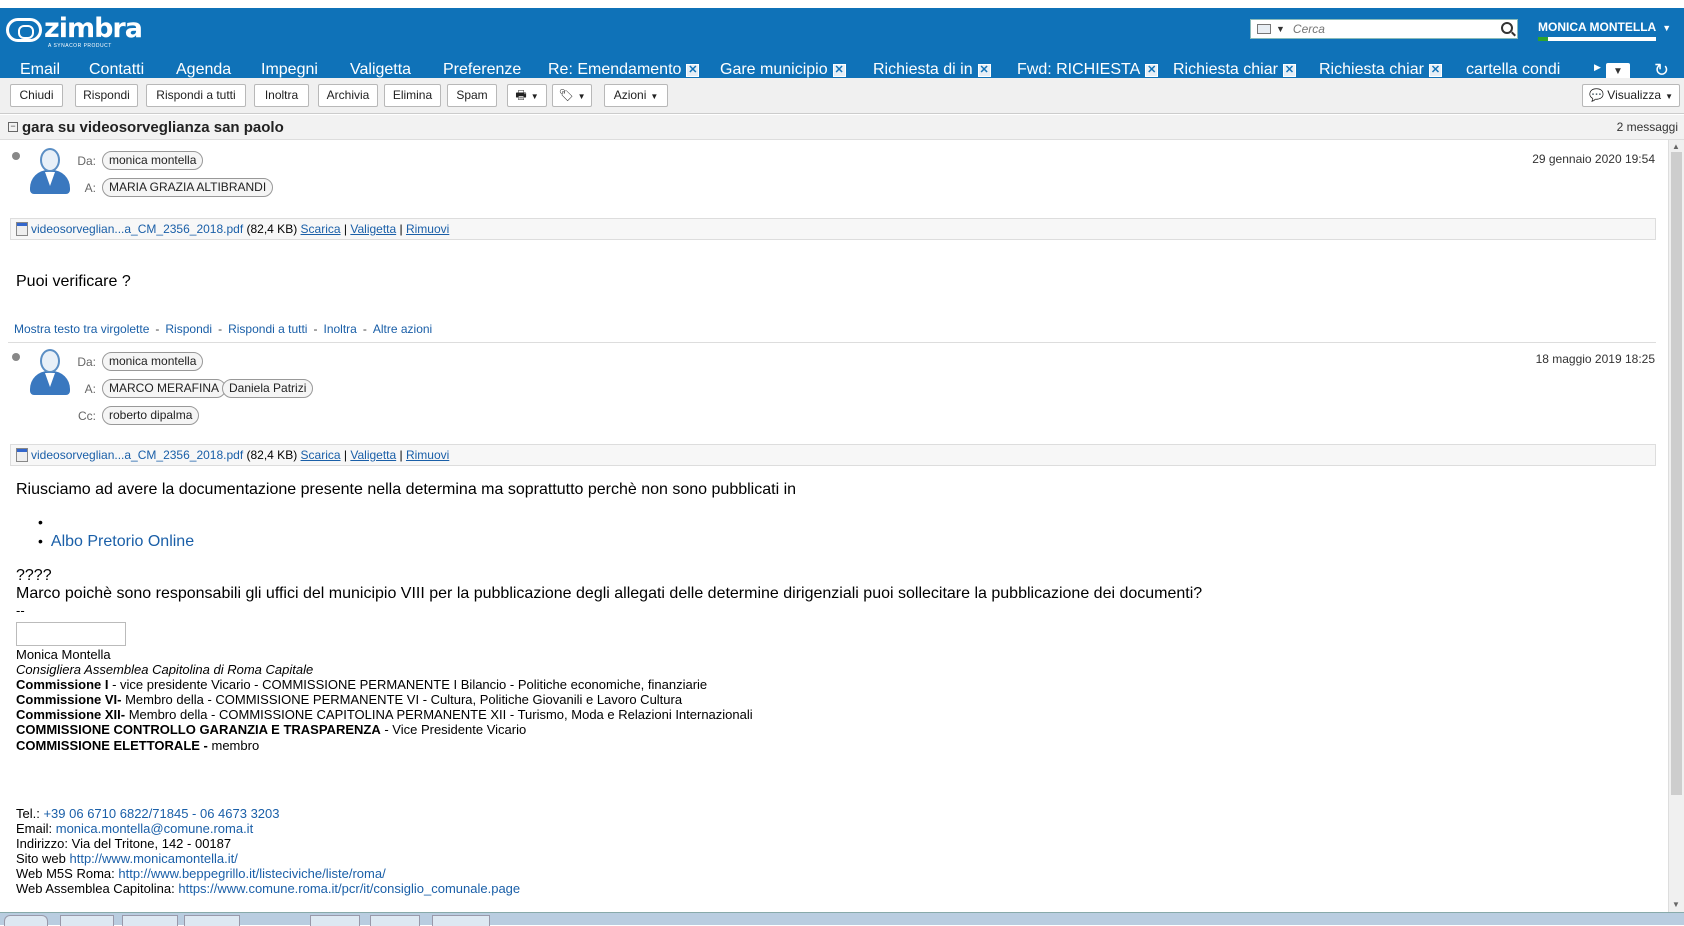 The height and width of the screenshot is (926, 1684). I want to click on tab-label: Richiesta chiar, so click(1371, 69).